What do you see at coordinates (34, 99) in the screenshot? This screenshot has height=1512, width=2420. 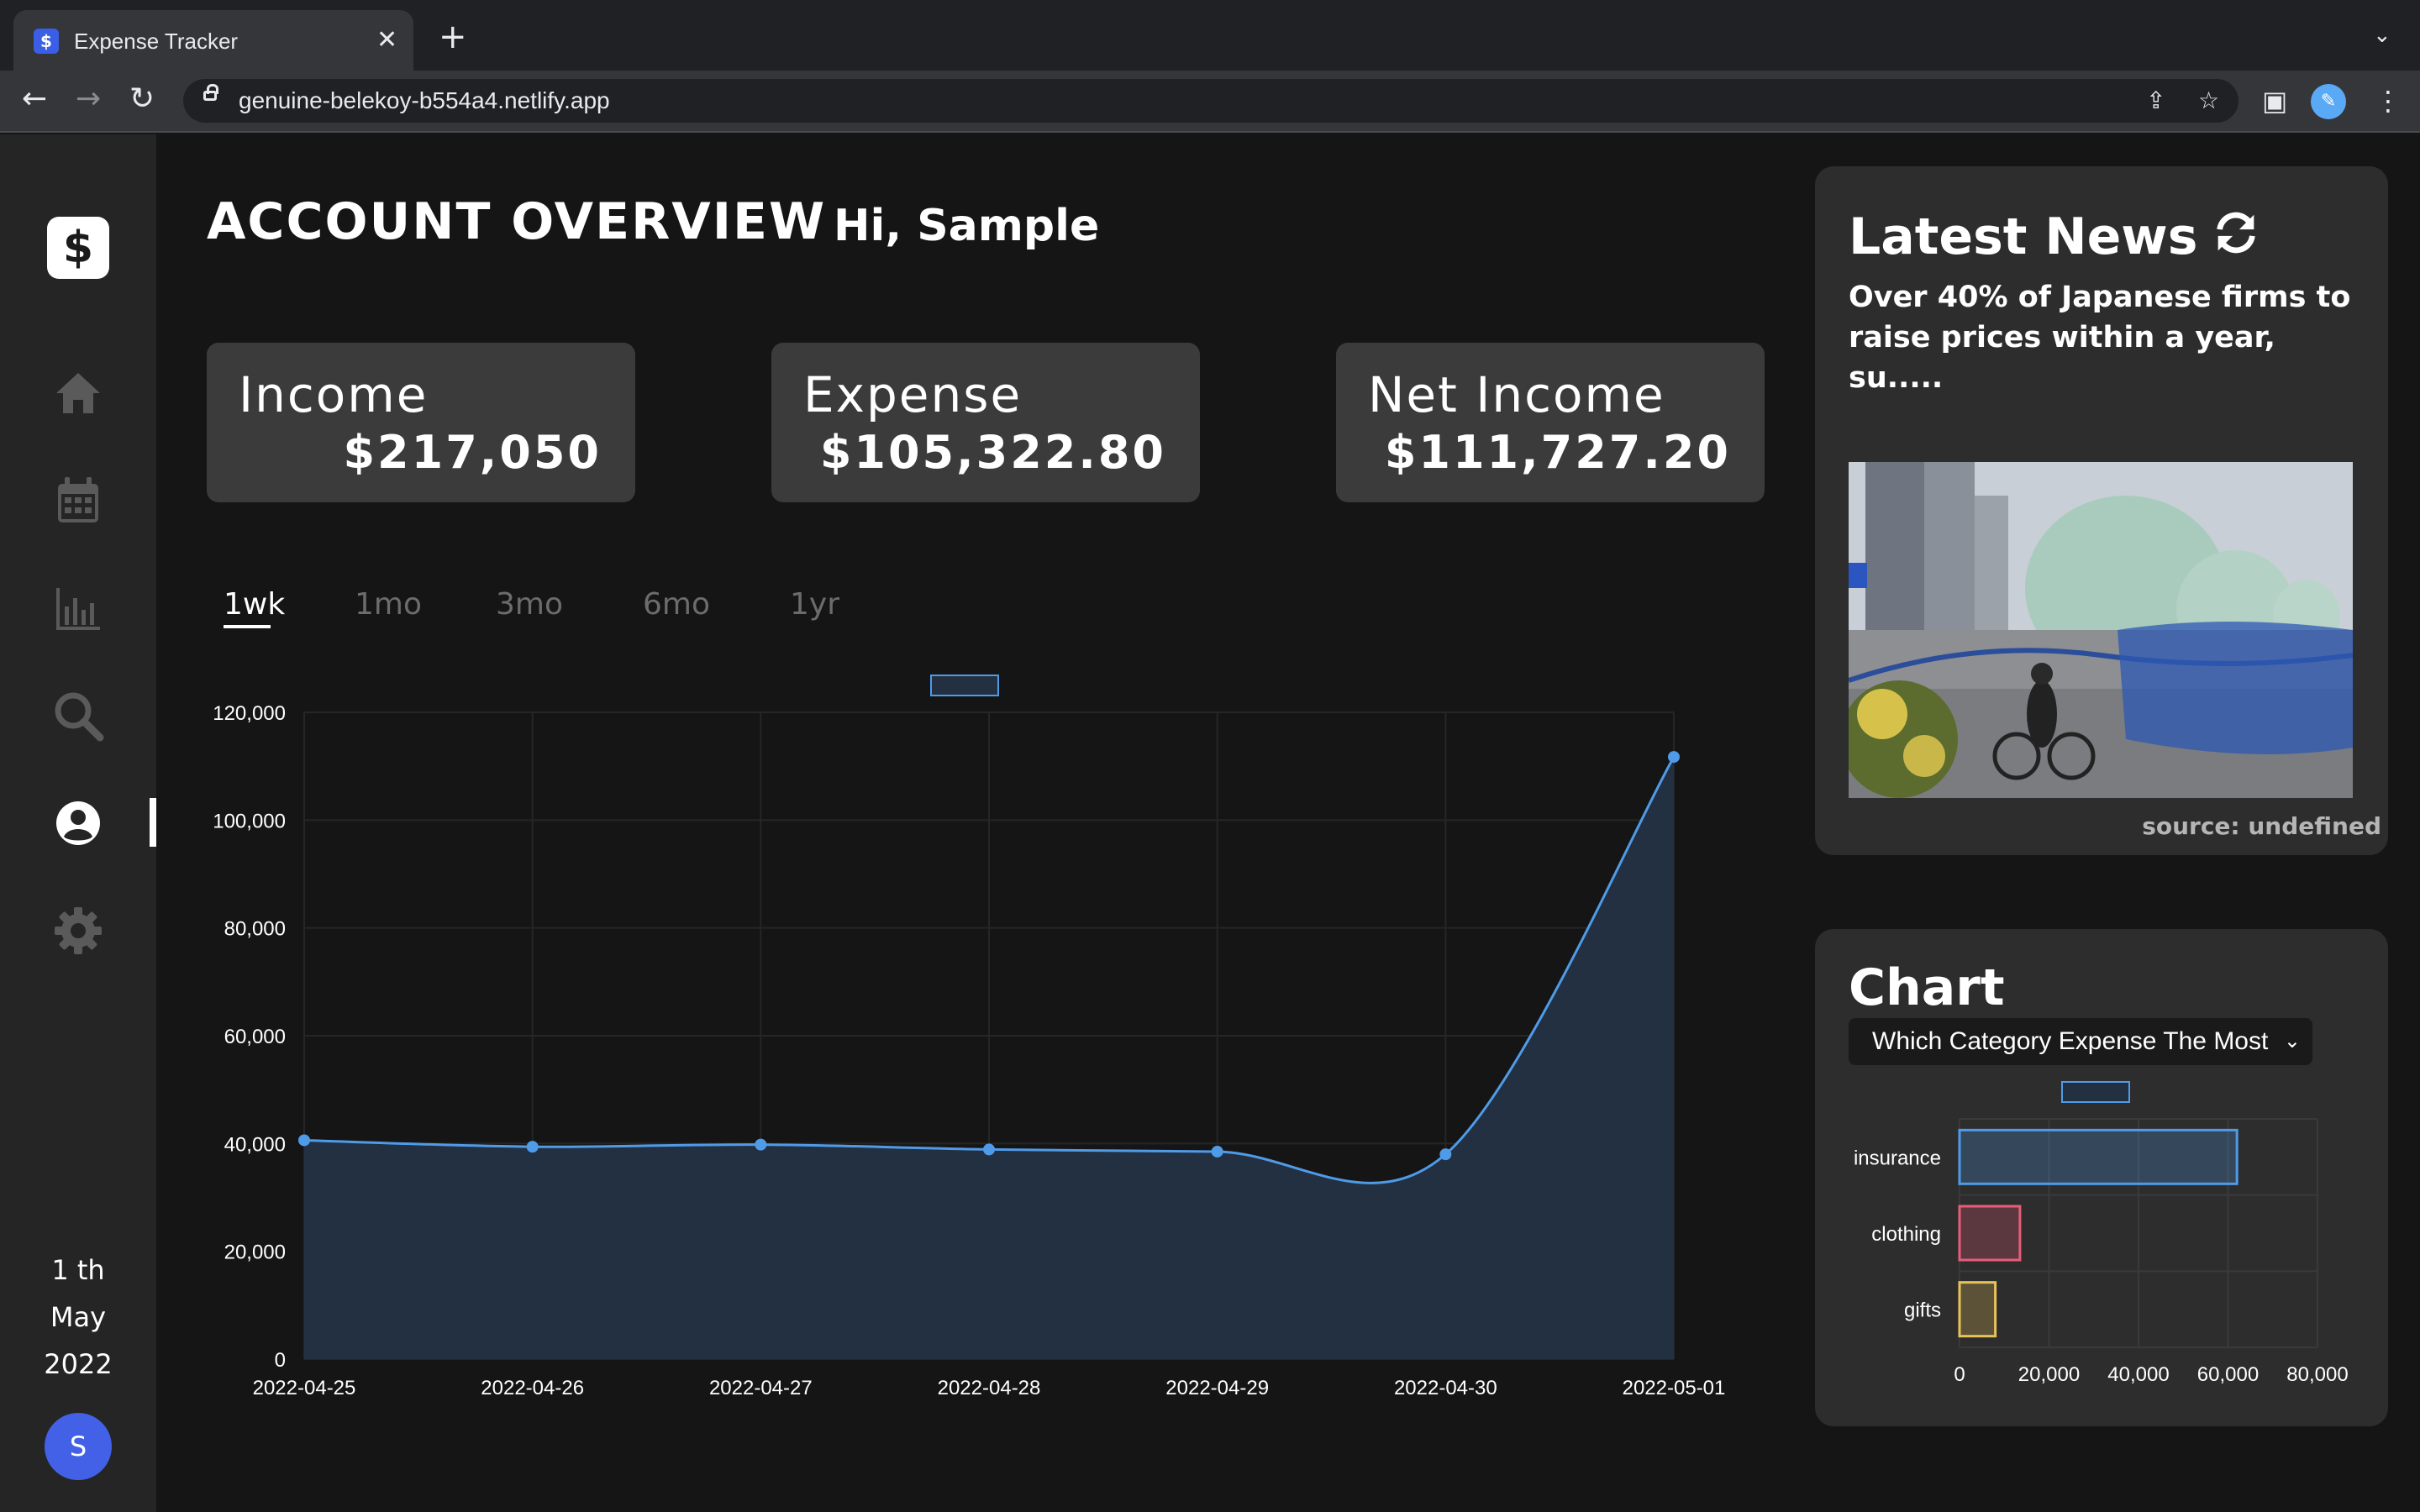 I see `back-arrow-icon: ←` at bounding box center [34, 99].